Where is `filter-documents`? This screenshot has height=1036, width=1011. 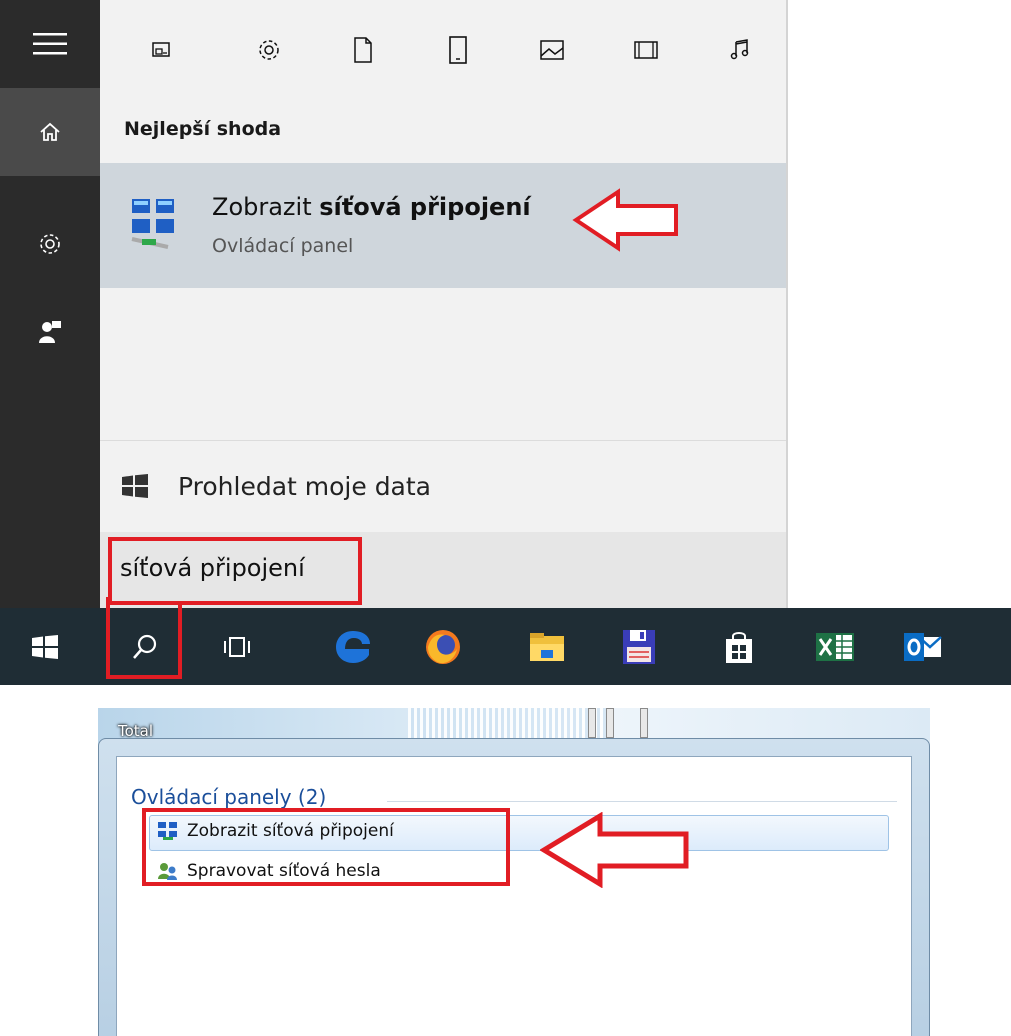 filter-documents is located at coordinates (363, 50).